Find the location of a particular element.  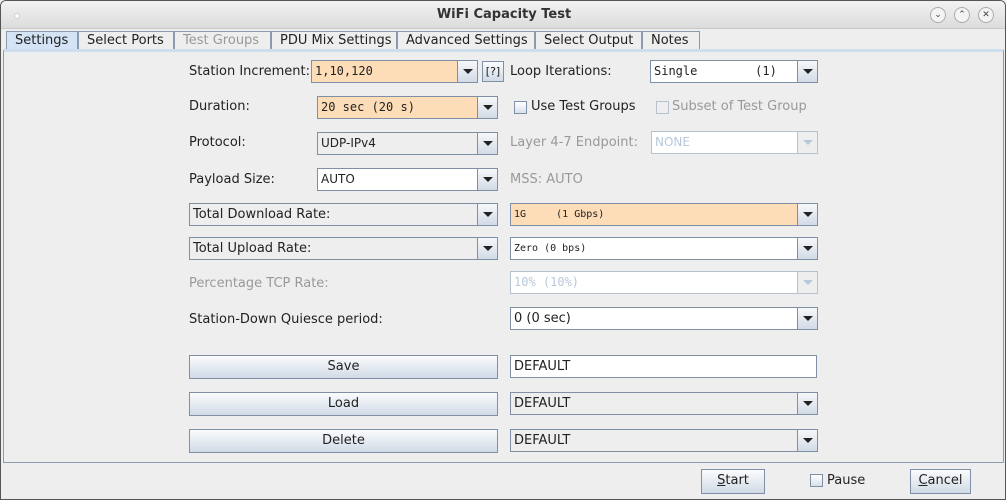

download-rate-combo: 1G (1 Gbps) is located at coordinates (664, 214).